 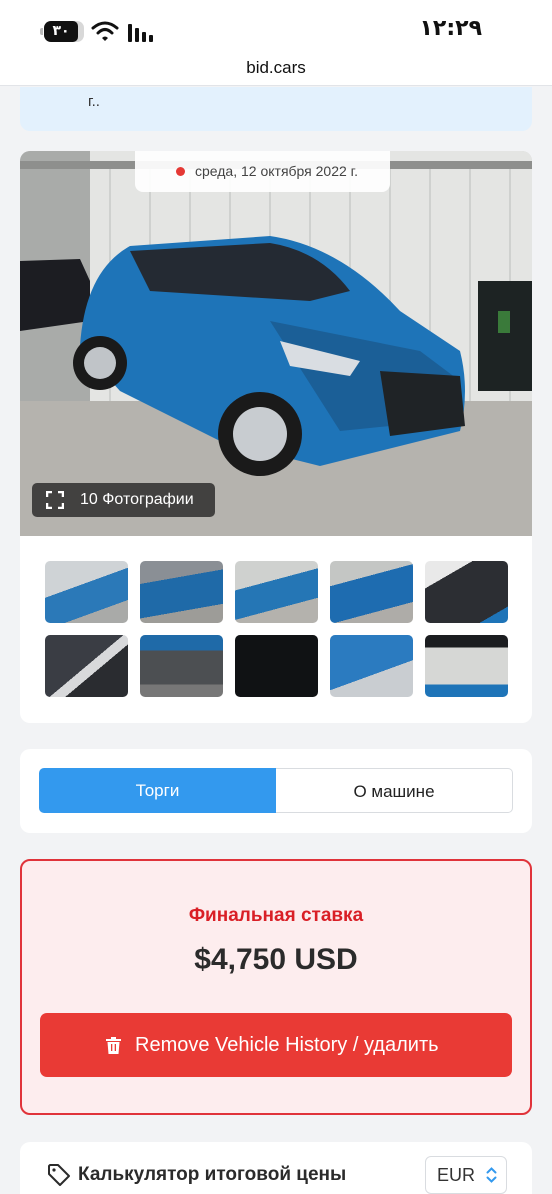 I want to click on photos-button-label: 10 Фотографии, so click(x=137, y=499).